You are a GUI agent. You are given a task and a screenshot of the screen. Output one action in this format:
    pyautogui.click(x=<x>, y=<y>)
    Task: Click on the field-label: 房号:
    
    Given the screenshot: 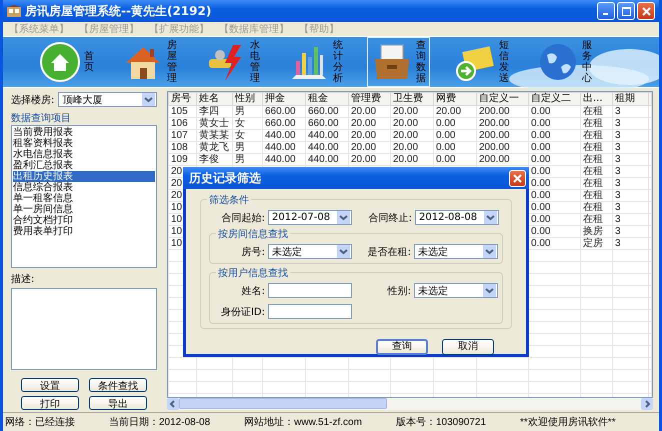 What is the action you would take?
    pyautogui.click(x=253, y=252)
    